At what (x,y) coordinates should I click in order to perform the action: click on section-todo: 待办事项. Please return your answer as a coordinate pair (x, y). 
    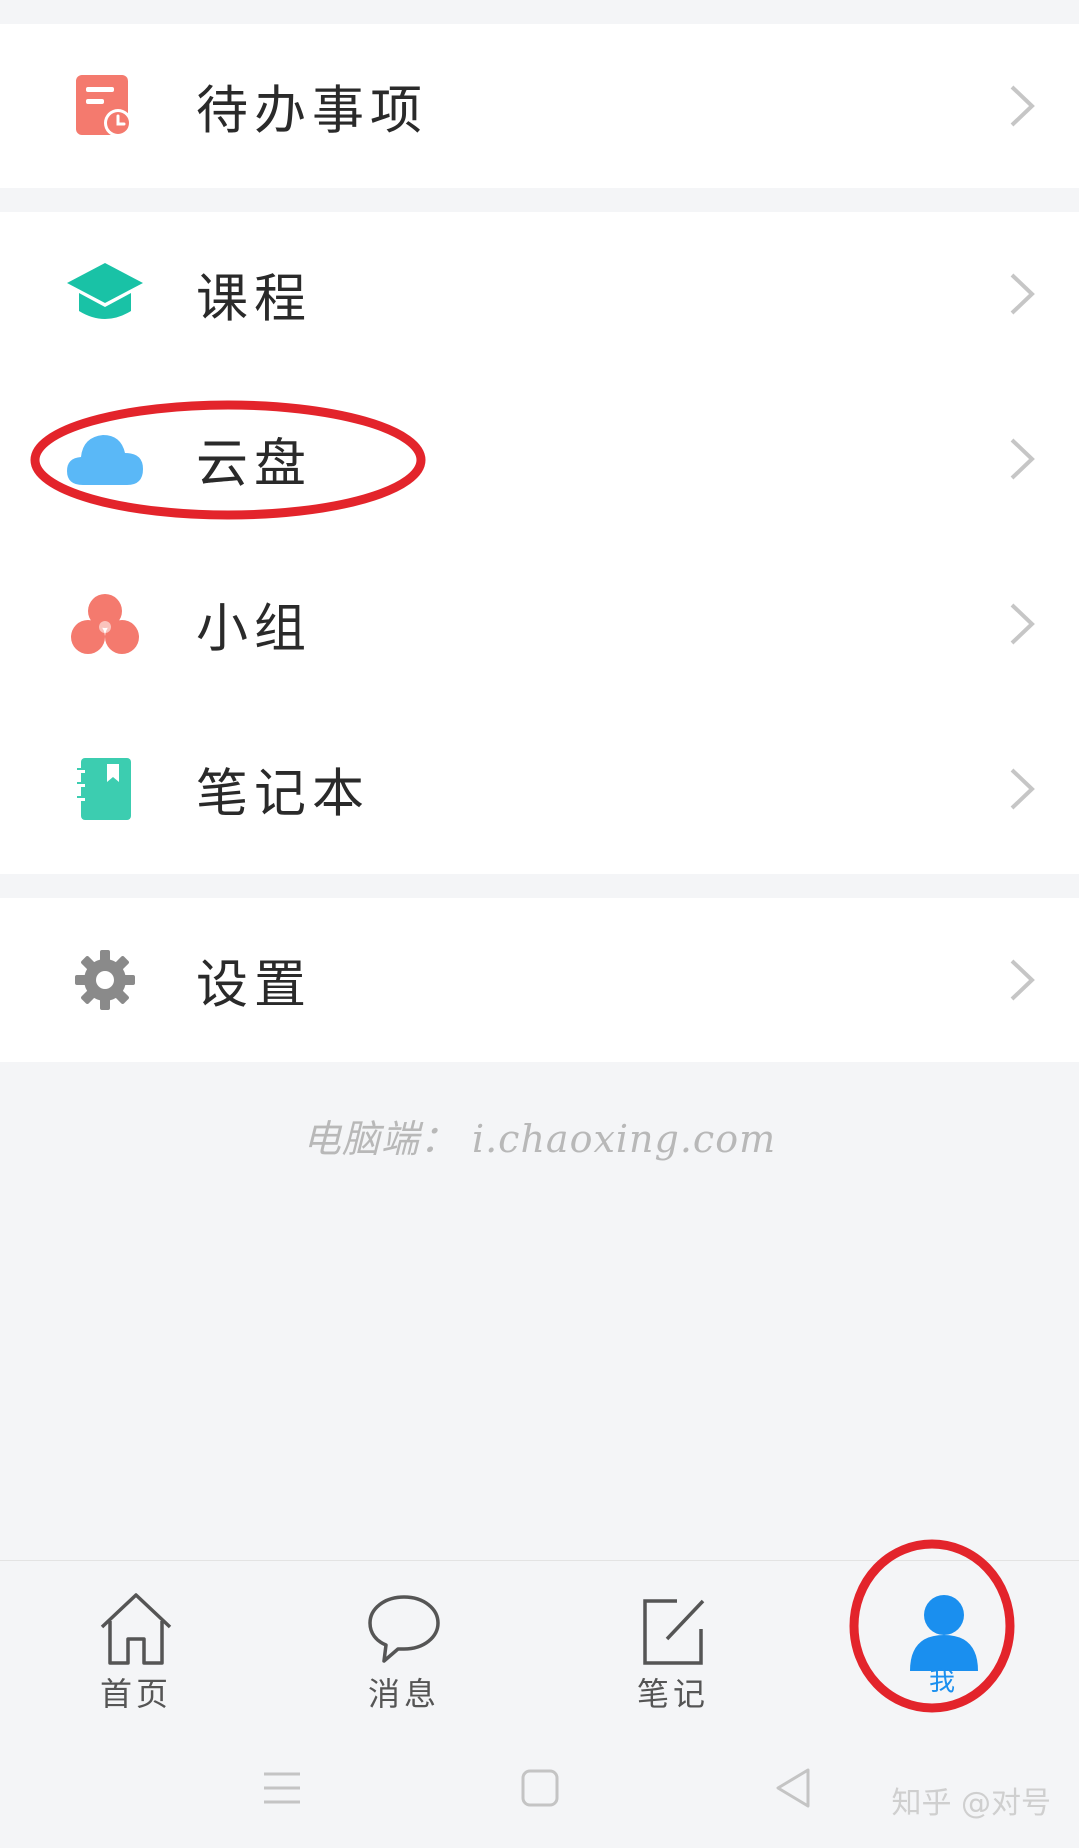
    Looking at the image, I should click on (539, 106).